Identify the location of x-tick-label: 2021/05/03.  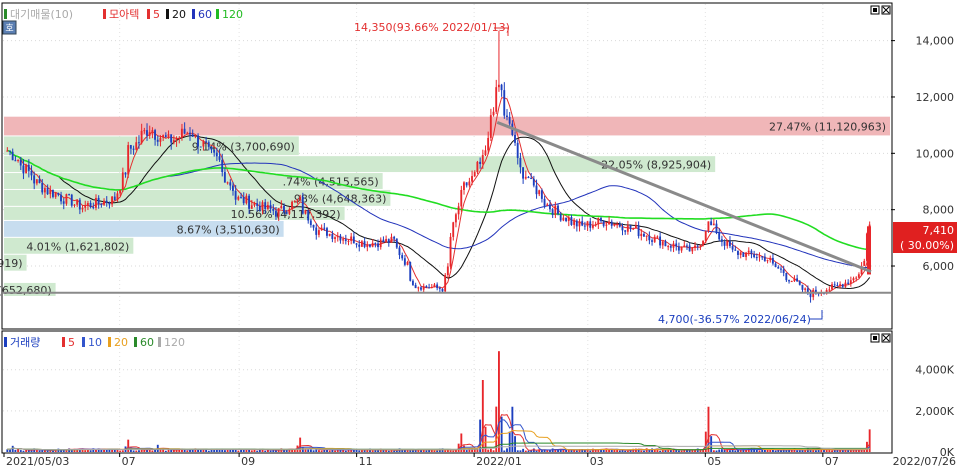
(37, 461).